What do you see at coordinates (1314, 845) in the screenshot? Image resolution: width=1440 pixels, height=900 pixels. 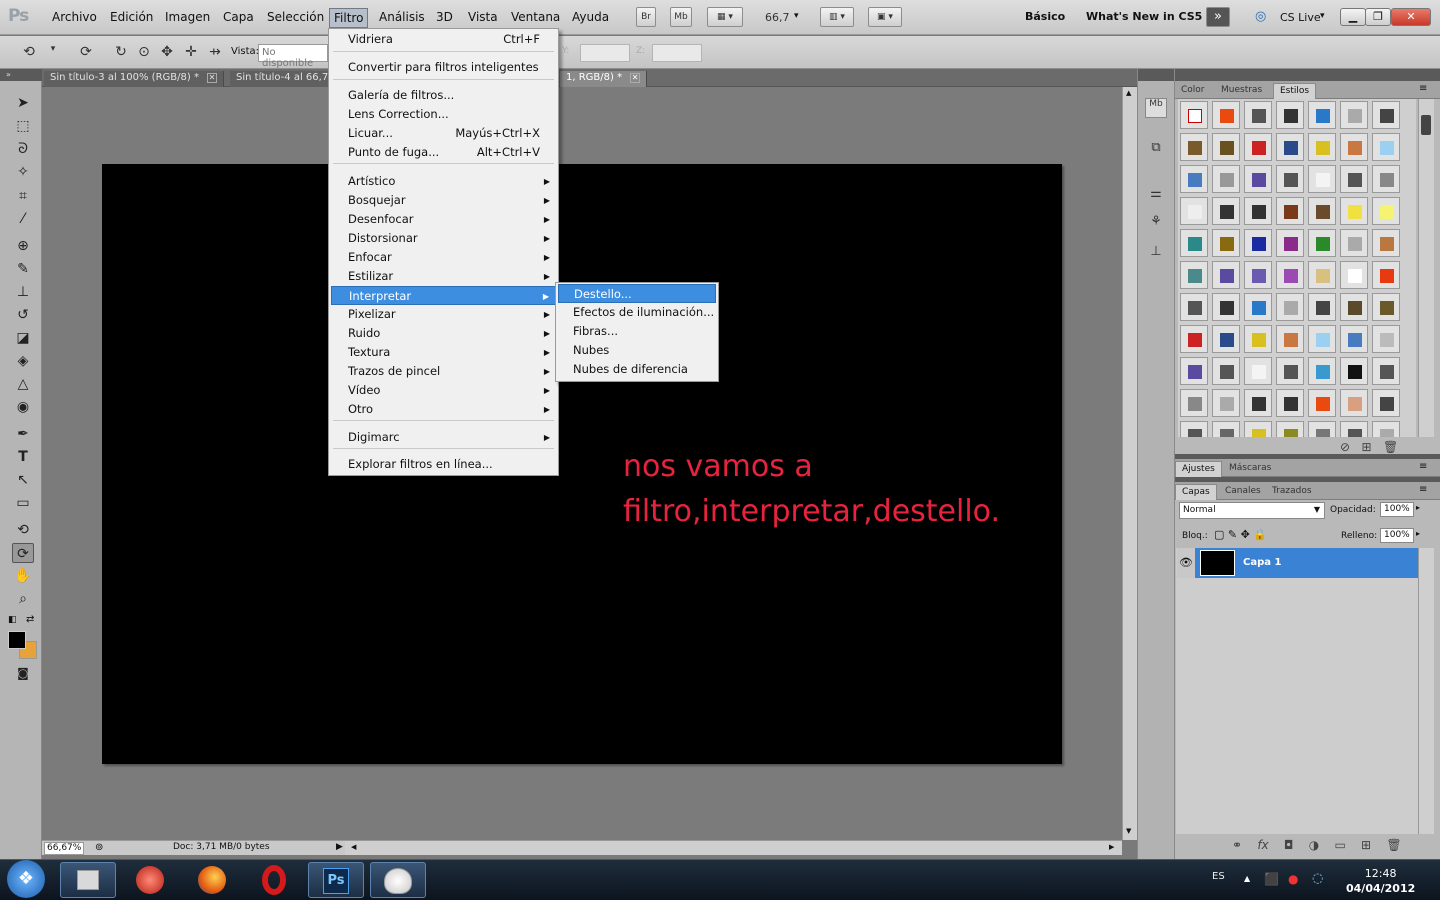 I see `adjustment-layer-icon: ◑` at bounding box center [1314, 845].